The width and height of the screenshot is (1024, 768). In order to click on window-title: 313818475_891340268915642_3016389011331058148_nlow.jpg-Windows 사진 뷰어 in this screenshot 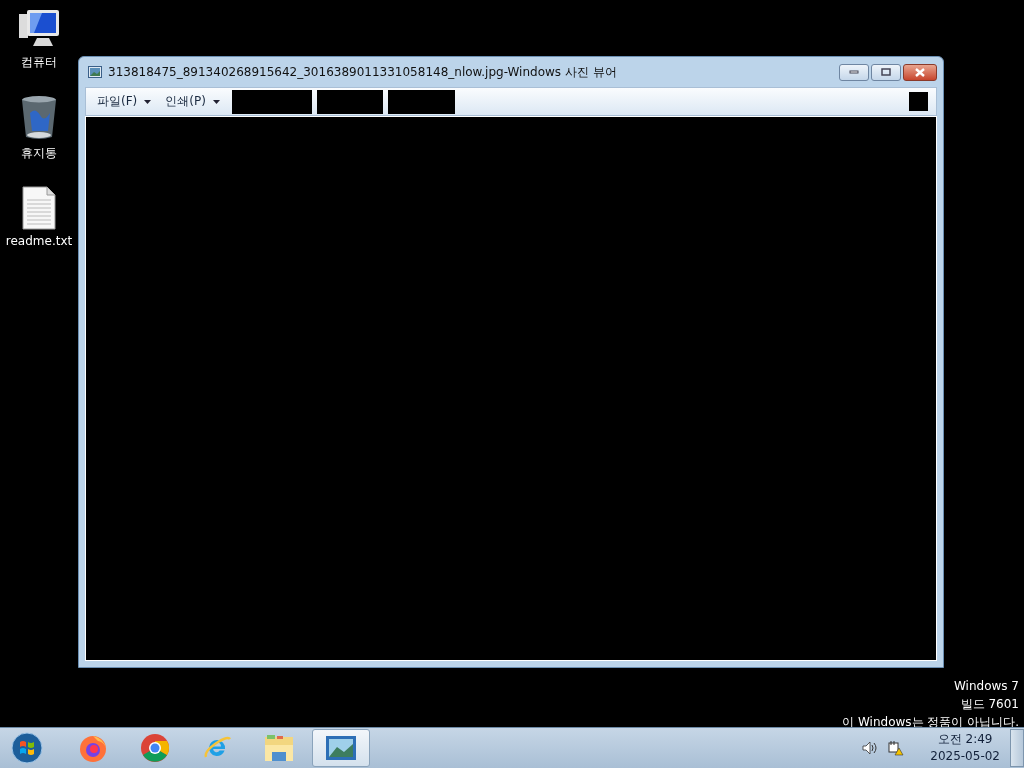, I will do `click(362, 72)`.